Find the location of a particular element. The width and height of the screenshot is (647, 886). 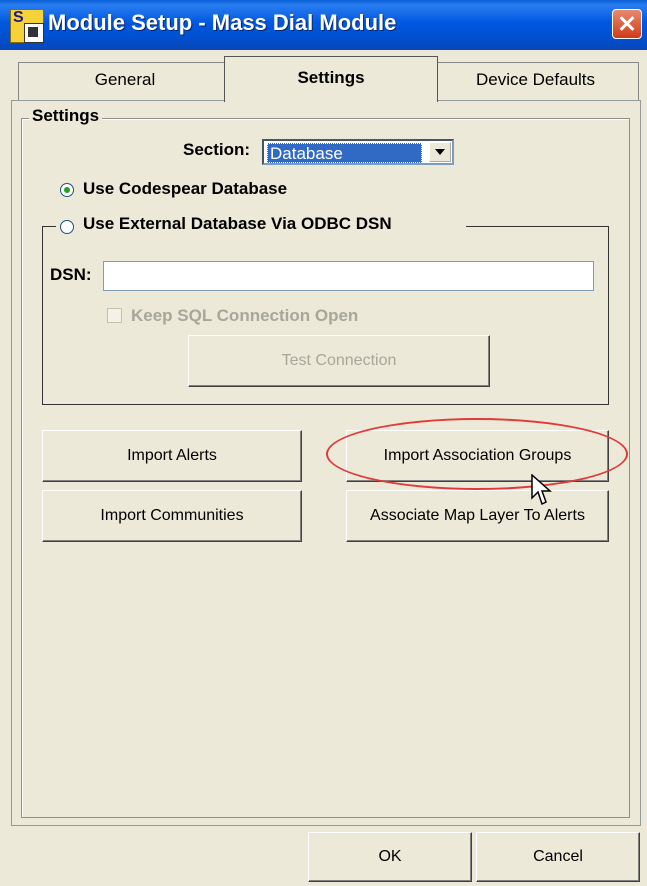

associate-map-layer-button: Associate Map Layer To Alerts is located at coordinates (477, 516).